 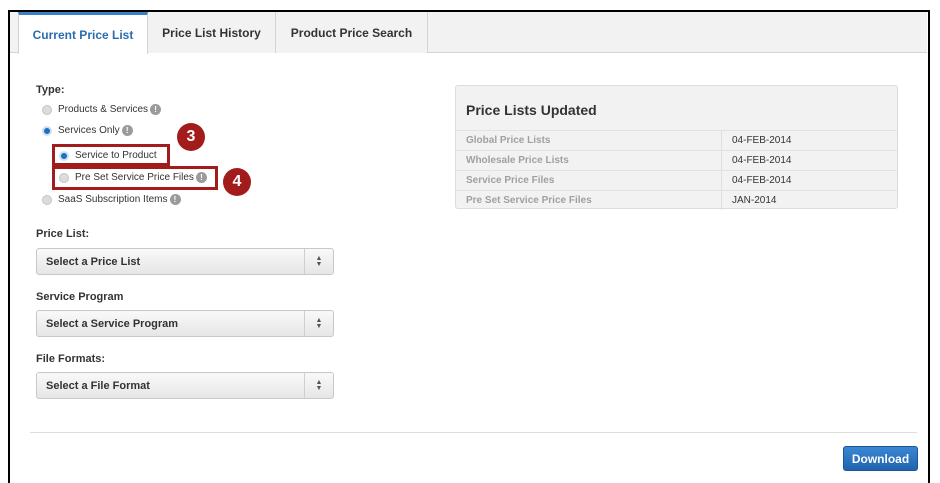 I want to click on row-name: Wholesale Price Lists, so click(x=589, y=160).